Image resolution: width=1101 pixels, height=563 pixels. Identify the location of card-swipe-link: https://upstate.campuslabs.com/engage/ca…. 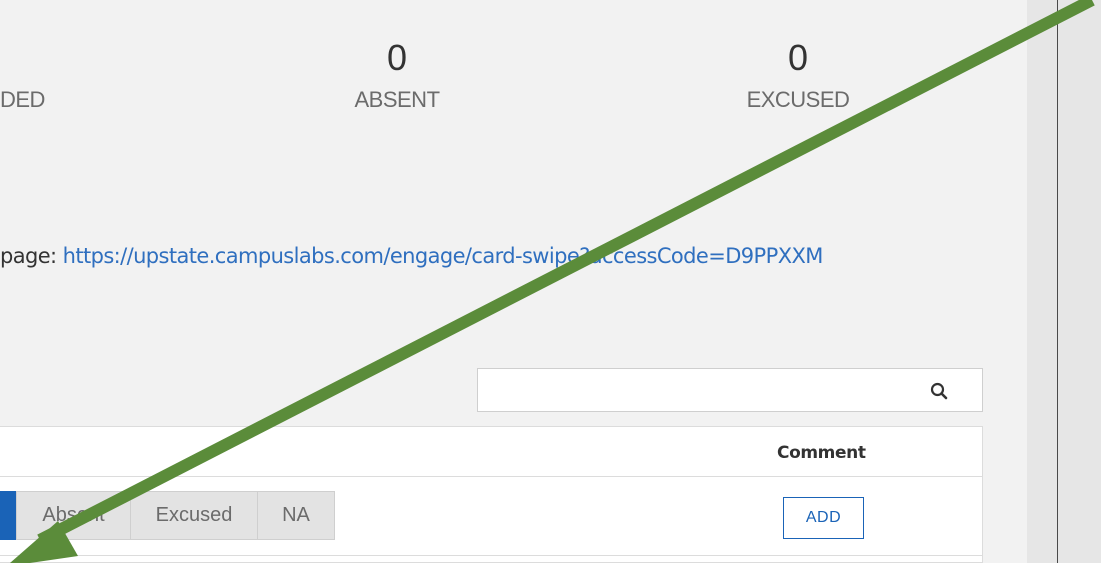
(443, 256).